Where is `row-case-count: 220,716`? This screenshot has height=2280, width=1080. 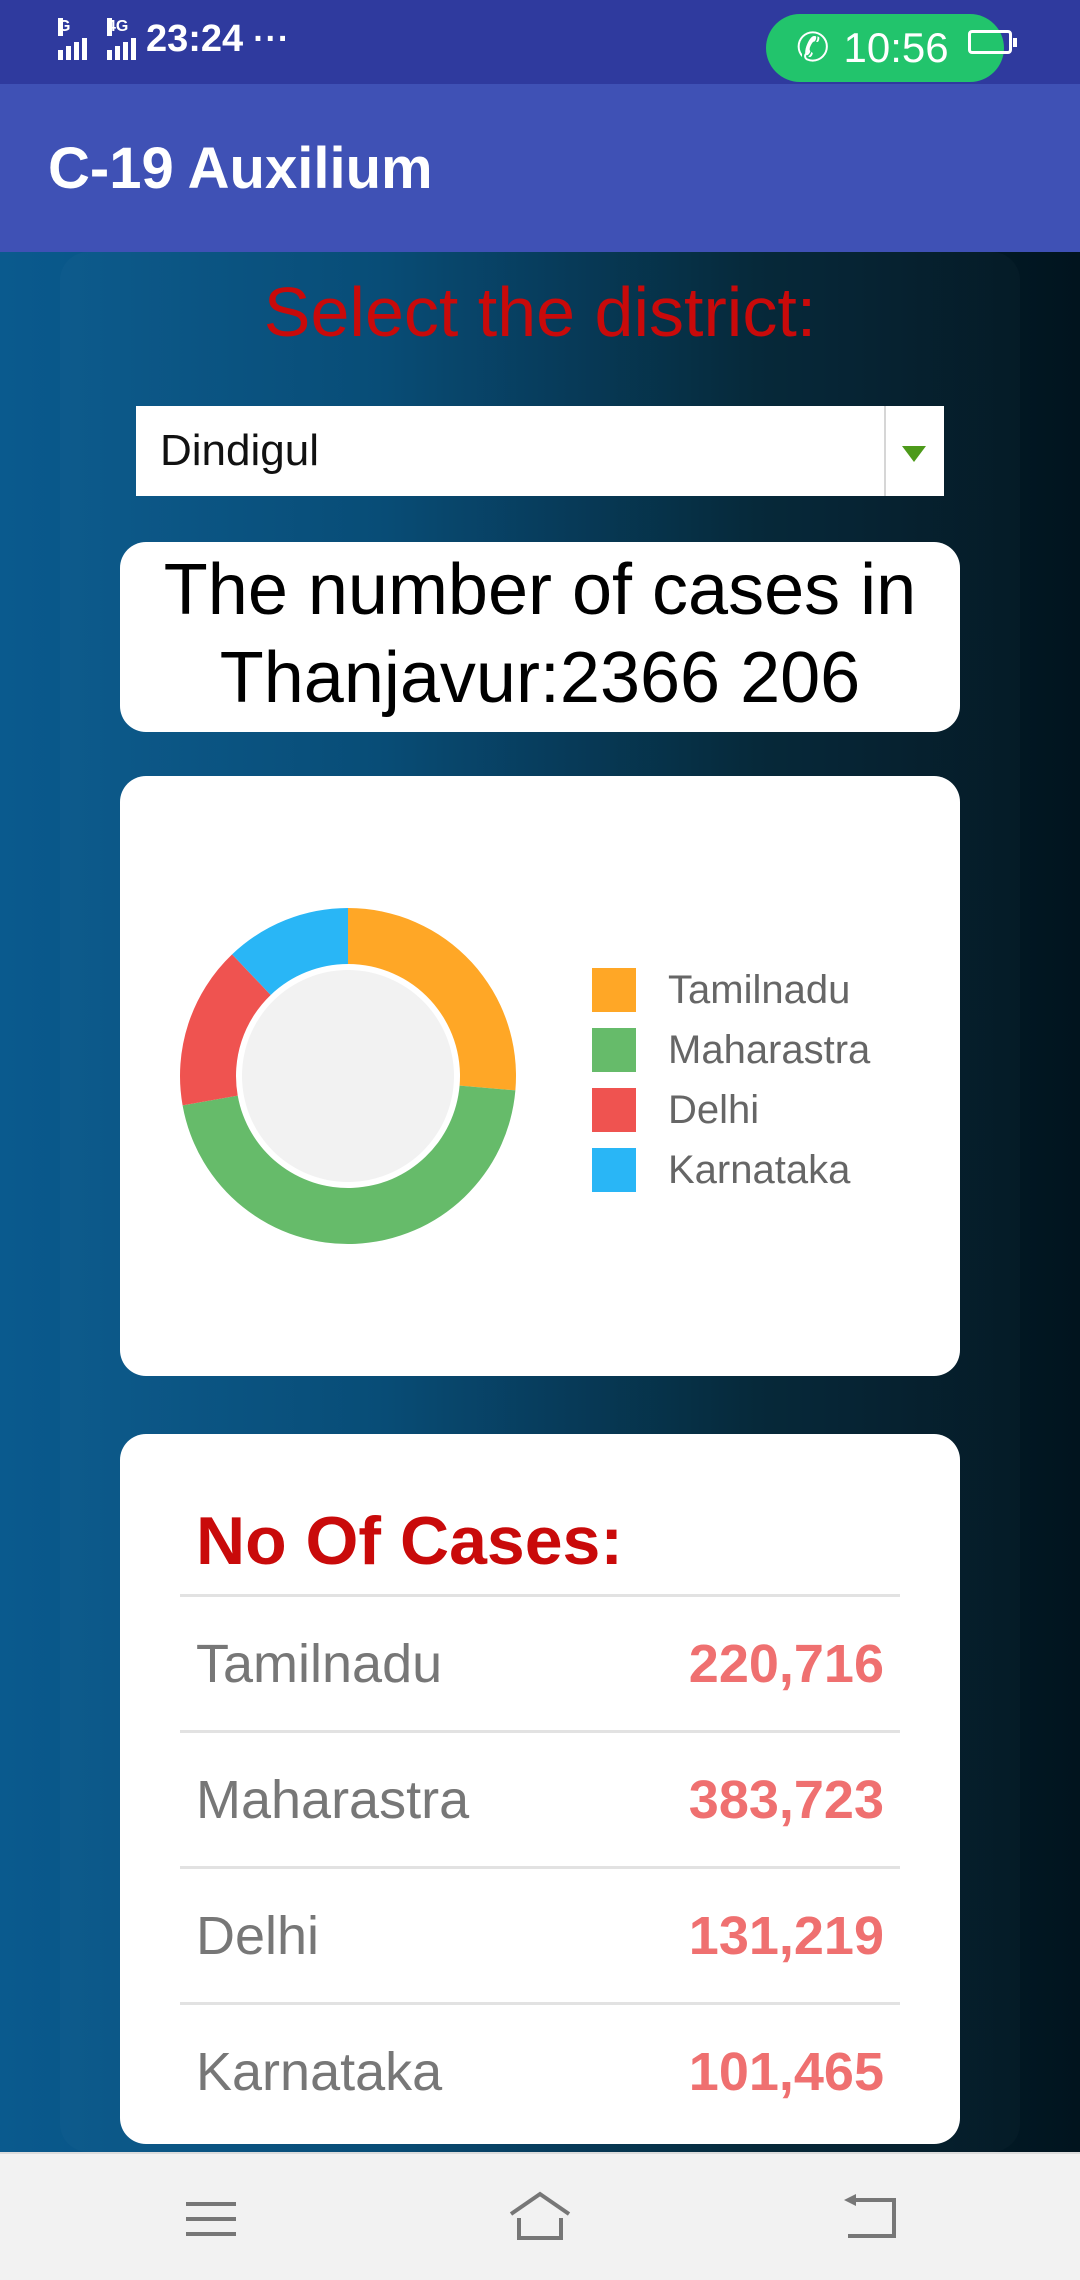
row-case-count: 220,716 is located at coordinates (786, 1663).